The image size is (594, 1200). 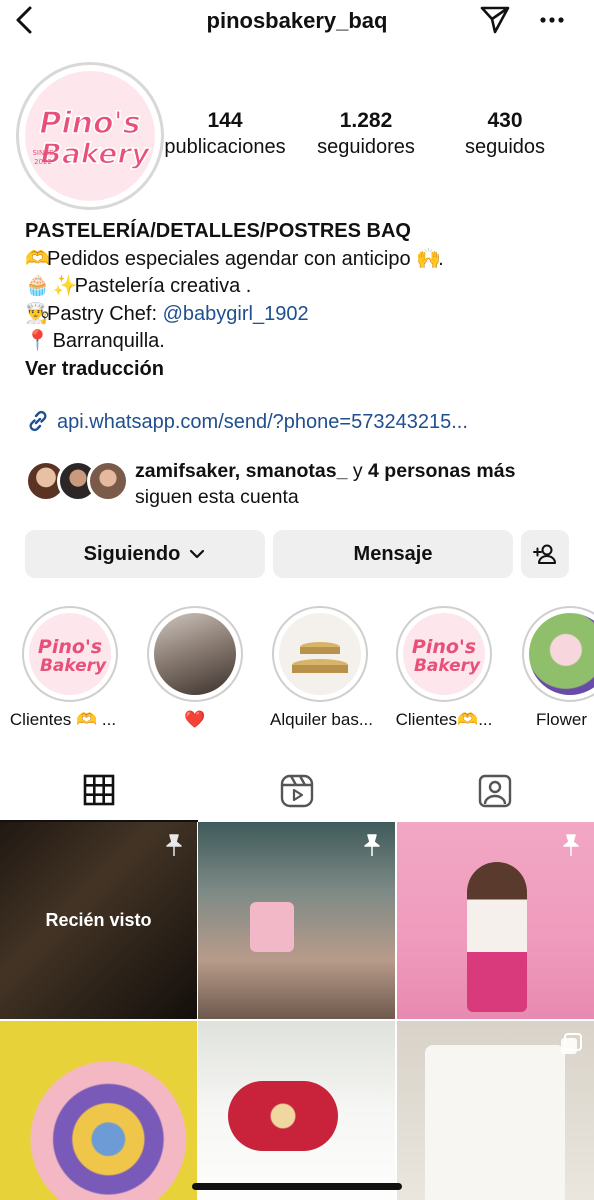 What do you see at coordinates (108, 341) in the screenshot?
I see `bio-line-4-text: Barranquilla.` at bounding box center [108, 341].